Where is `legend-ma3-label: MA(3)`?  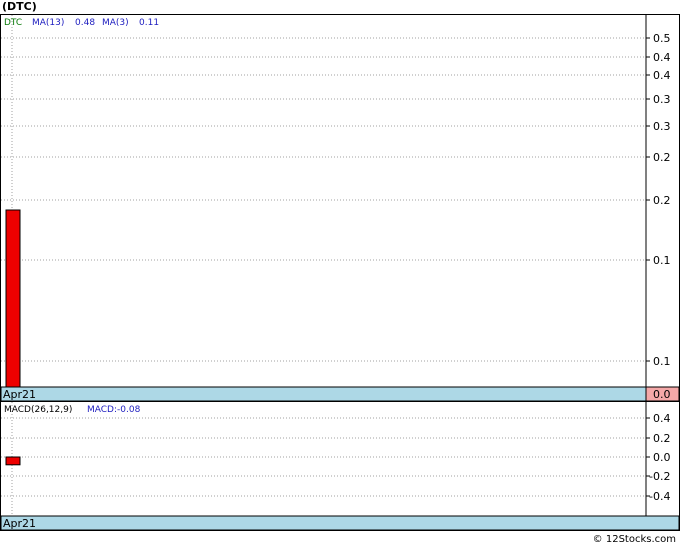
legend-ma3-label: MA(3) is located at coordinates (115, 23).